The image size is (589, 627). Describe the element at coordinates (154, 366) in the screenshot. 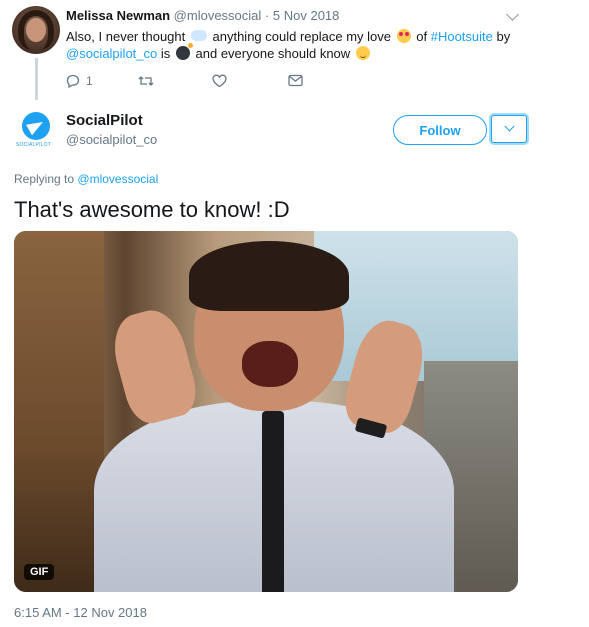

I see `gif-person-left-hand` at that location.